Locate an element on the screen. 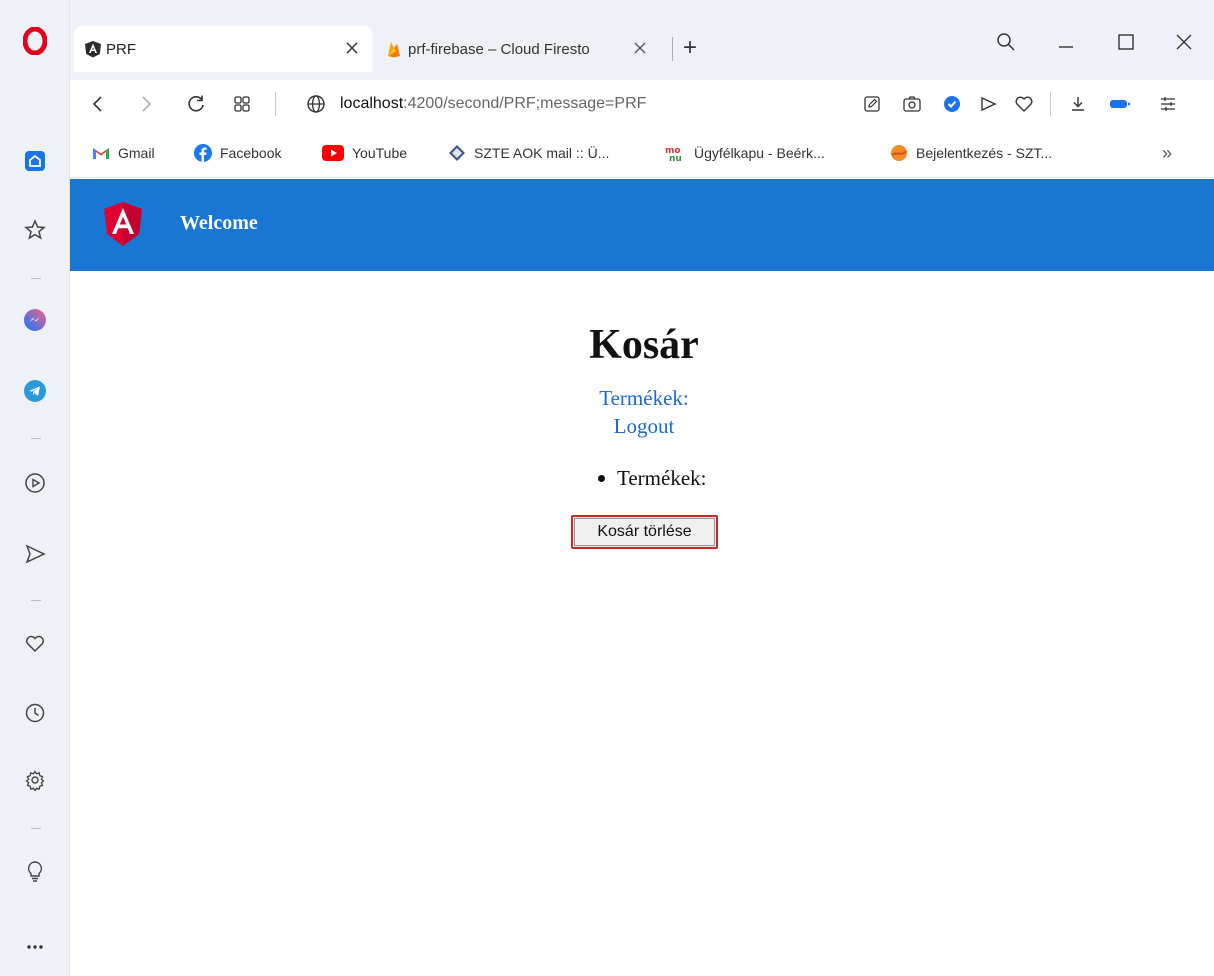 Image resolution: width=1214 pixels, height=976 pixels. firebase-tab-icon is located at coordinates (394, 49).